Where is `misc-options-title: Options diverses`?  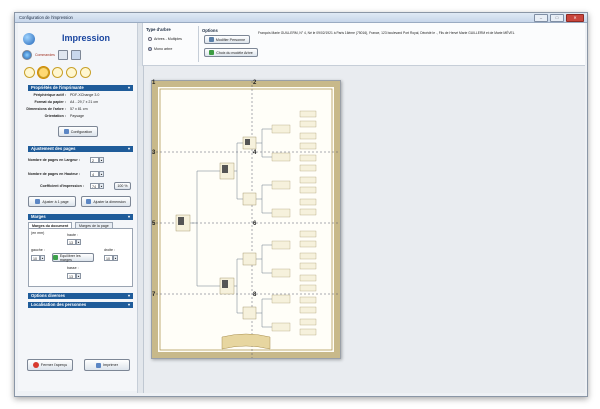 misc-options-title: Options diverses is located at coordinates (48, 295).